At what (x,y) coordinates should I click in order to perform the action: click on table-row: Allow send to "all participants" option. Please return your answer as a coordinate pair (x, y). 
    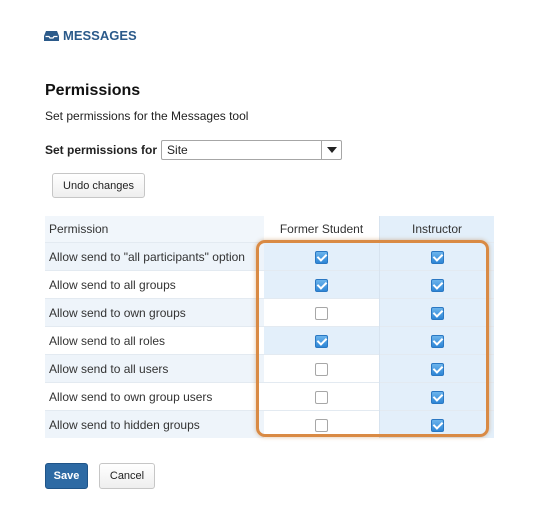
    Looking at the image, I should click on (269, 256).